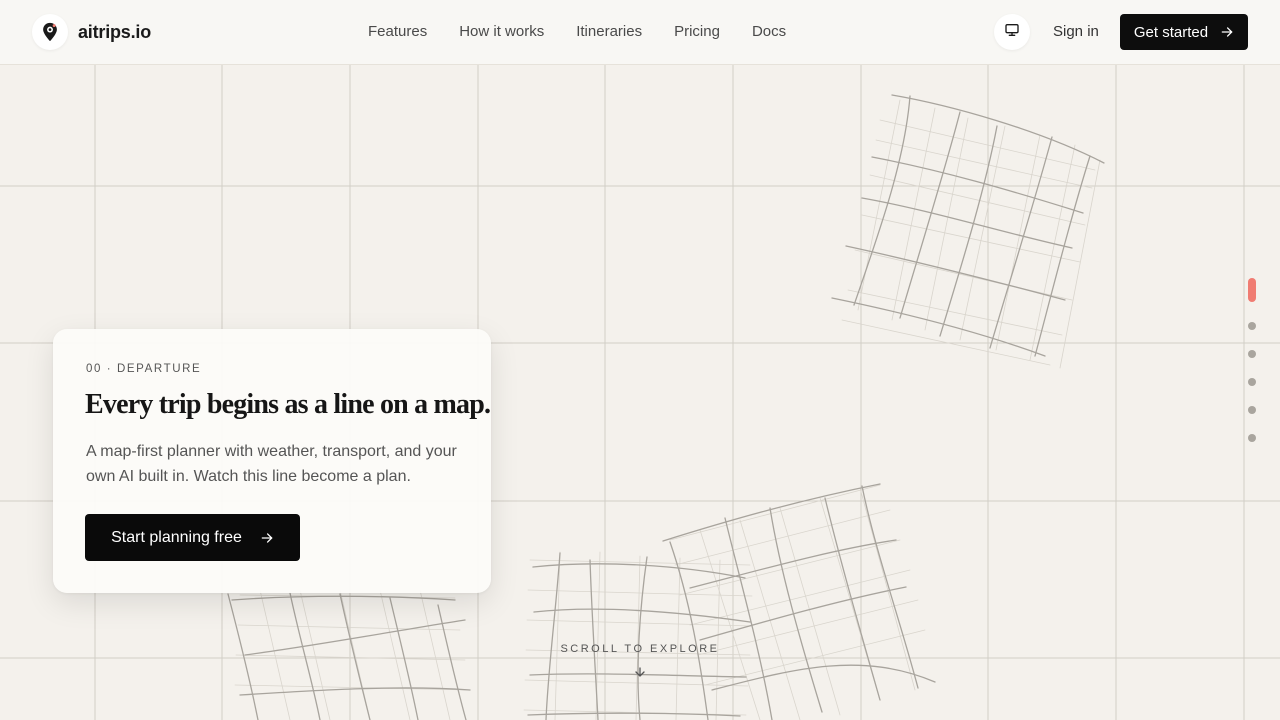 This screenshot has height=720, width=1280. I want to click on map-pin-logo-icon, so click(50, 32).